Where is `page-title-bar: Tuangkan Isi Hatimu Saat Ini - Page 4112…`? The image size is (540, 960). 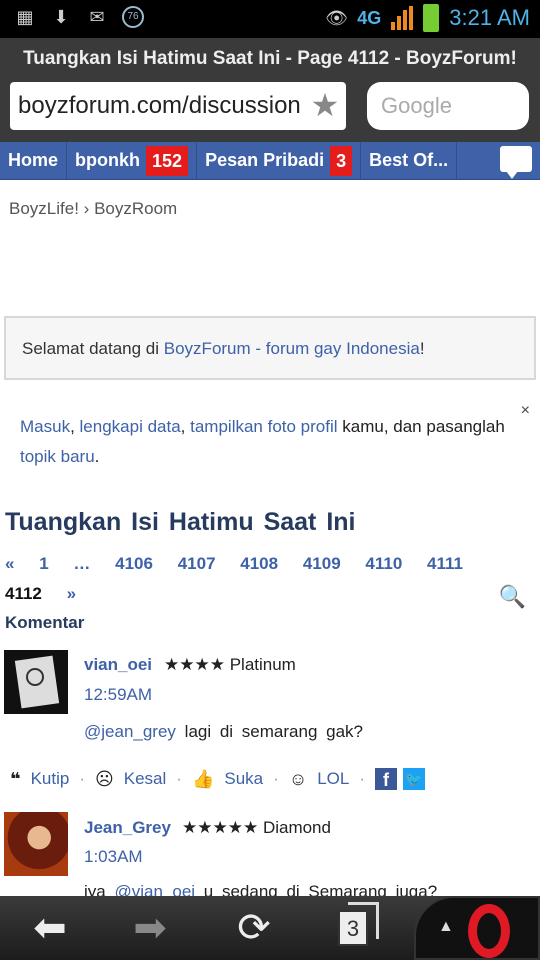
page-title-bar: Tuangkan Isi Hatimu Saat Ini - Page 4112… is located at coordinates (270, 59).